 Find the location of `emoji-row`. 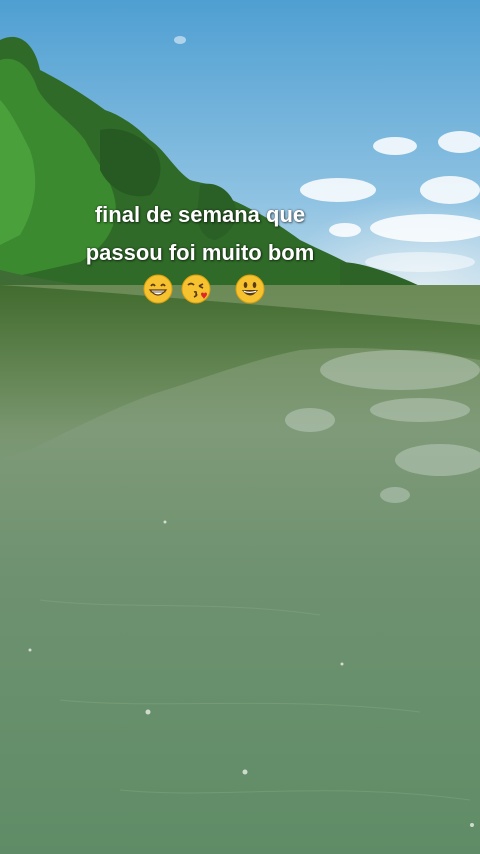

emoji-row is located at coordinates (204, 289).